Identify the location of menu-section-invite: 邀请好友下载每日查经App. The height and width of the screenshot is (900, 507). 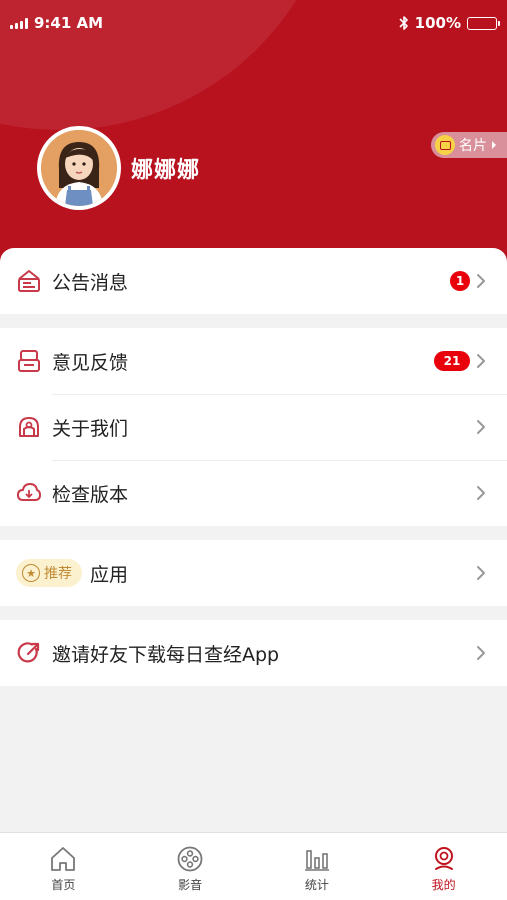
(253, 653).